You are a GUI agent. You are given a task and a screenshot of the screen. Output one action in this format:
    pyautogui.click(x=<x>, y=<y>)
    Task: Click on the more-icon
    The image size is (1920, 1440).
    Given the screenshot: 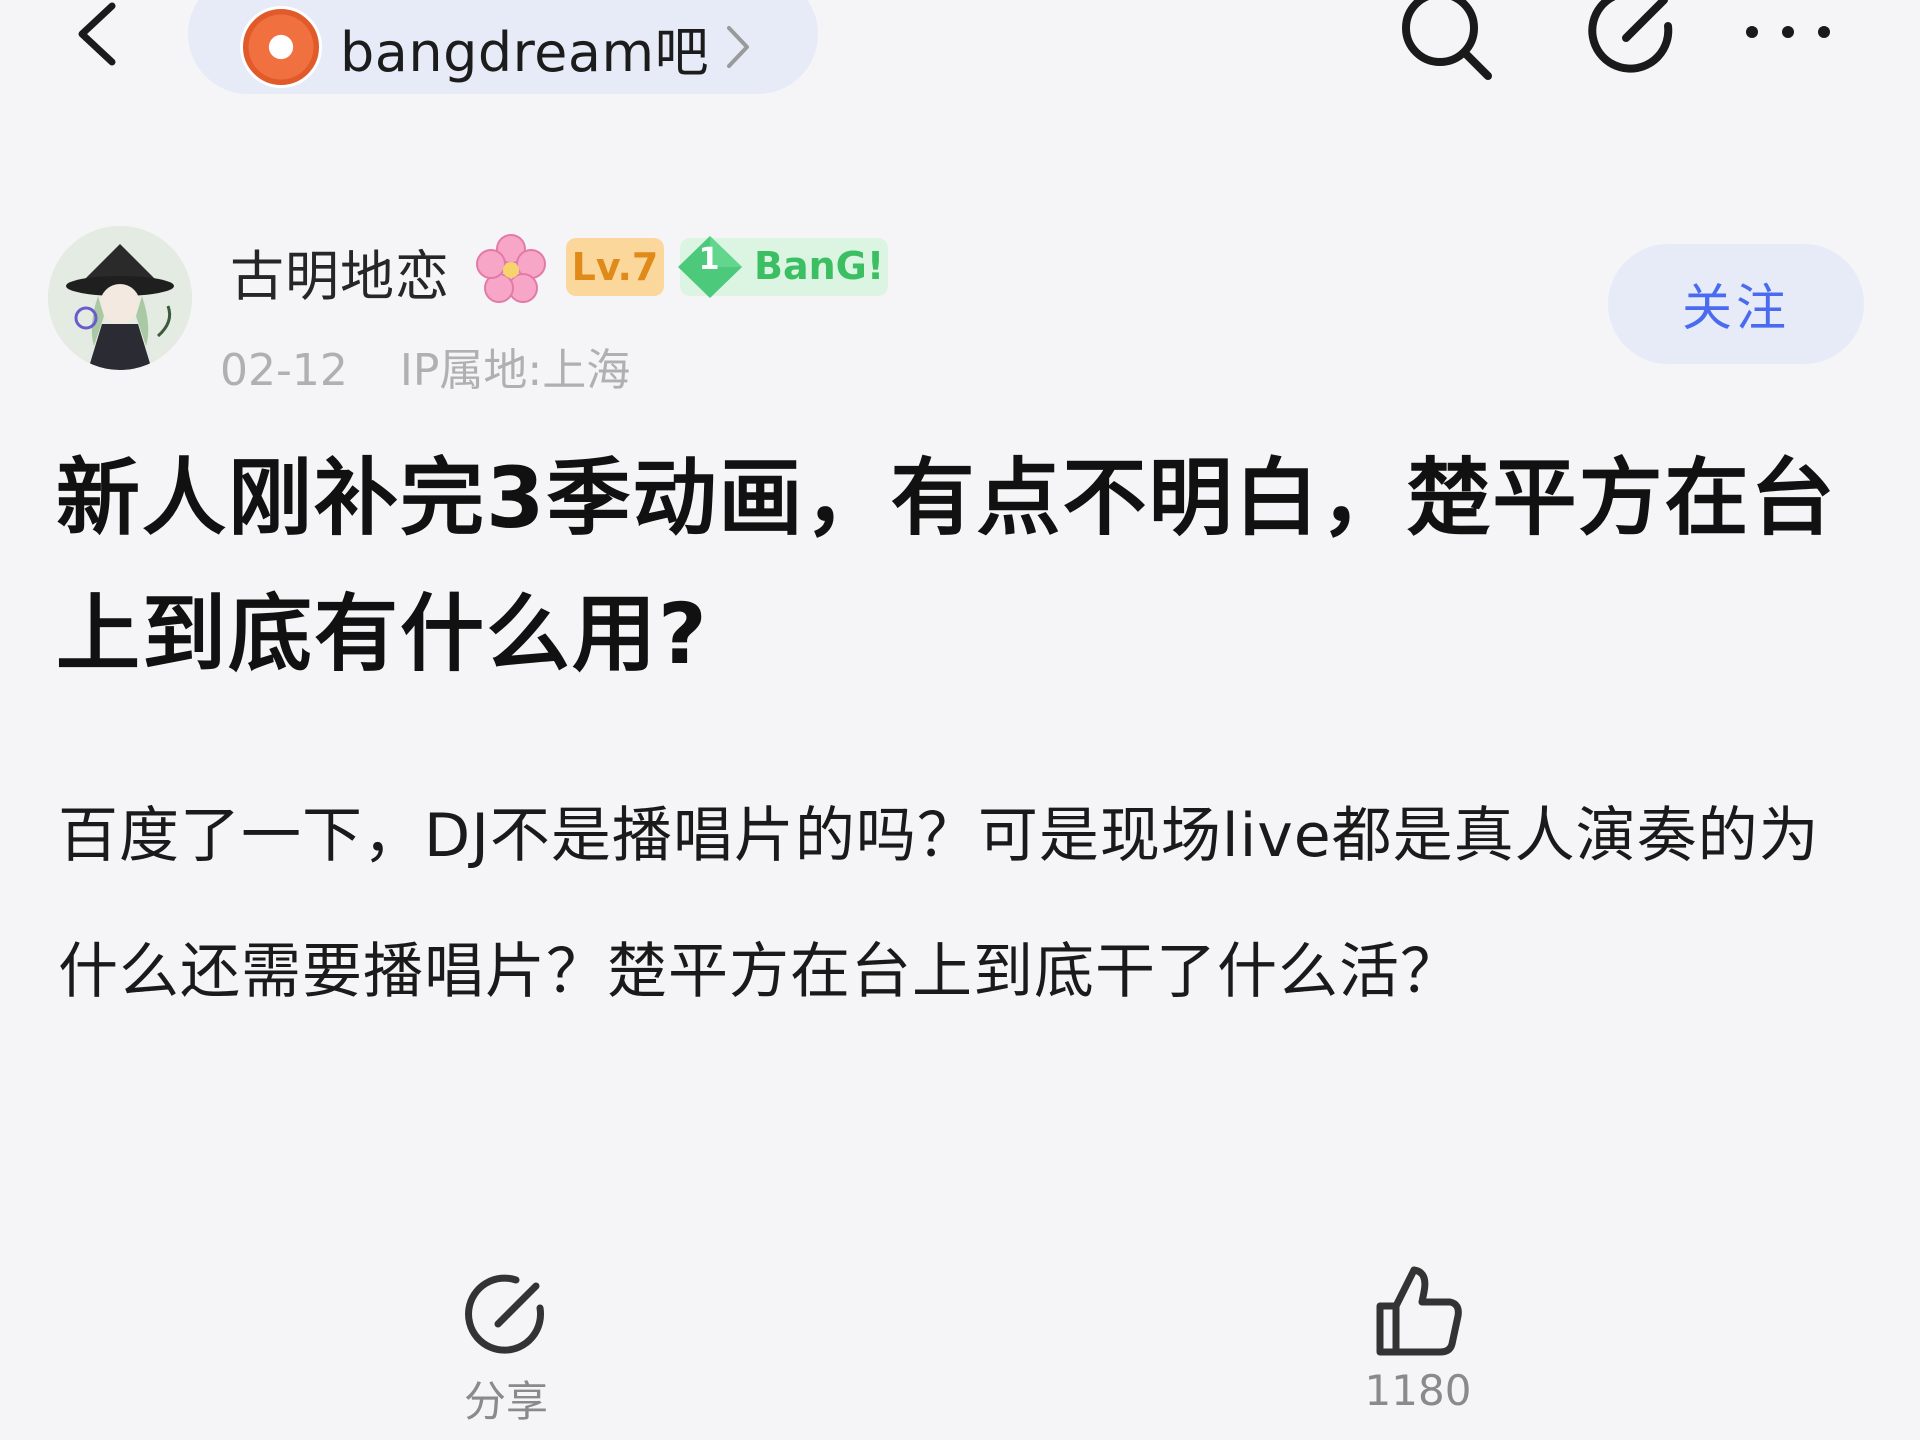 What is the action you would take?
    pyautogui.click(x=1788, y=32)
    